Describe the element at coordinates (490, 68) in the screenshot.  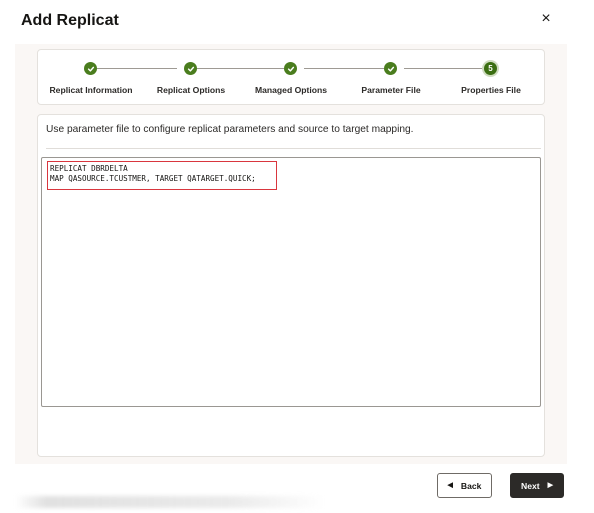
I see `step-5-current-indicator: 5` at that location.